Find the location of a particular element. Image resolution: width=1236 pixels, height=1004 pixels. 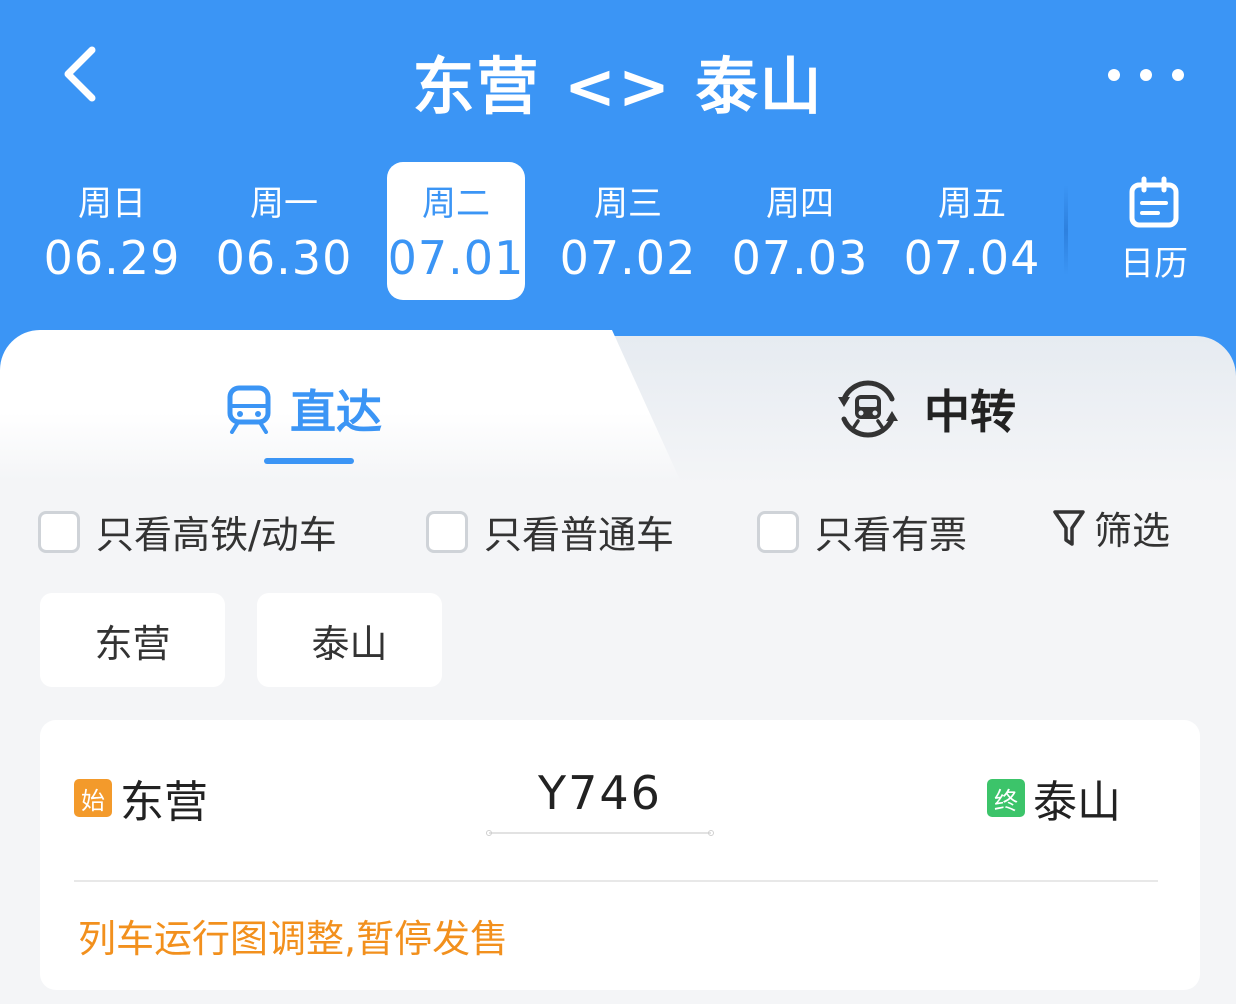

transfer-train-icon is located at coordinates (868, 409).